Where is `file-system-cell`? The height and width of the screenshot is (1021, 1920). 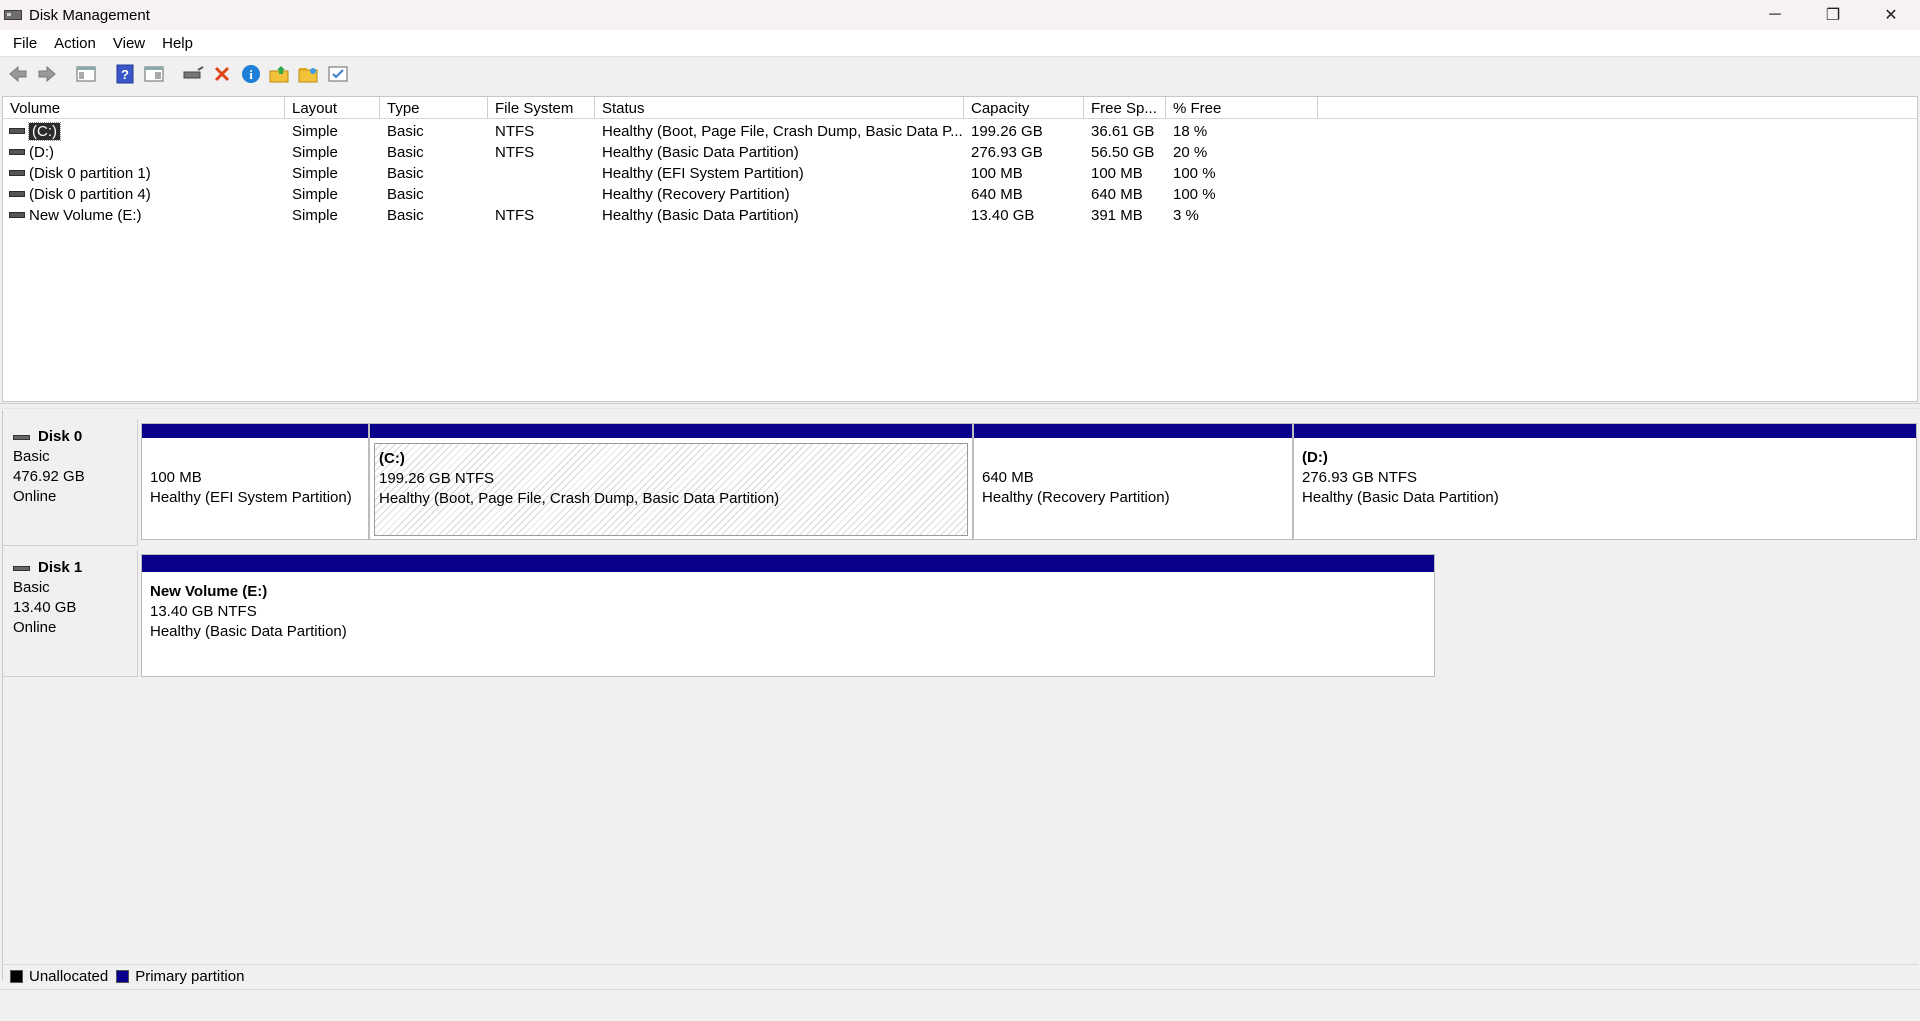
file-system-cell is located at coordinates (541, 173).